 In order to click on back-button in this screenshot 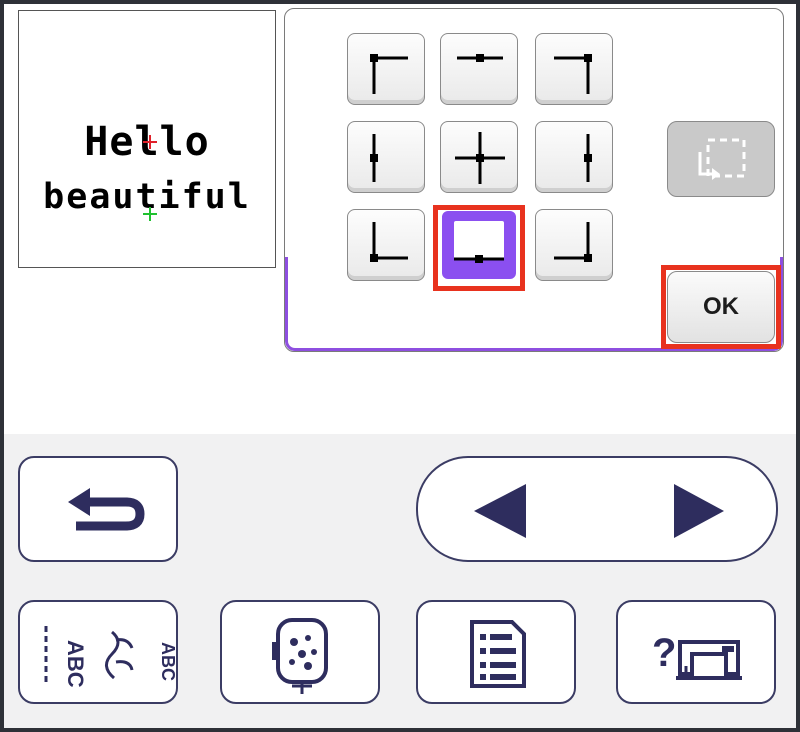, I will do `click(98, 509)`.